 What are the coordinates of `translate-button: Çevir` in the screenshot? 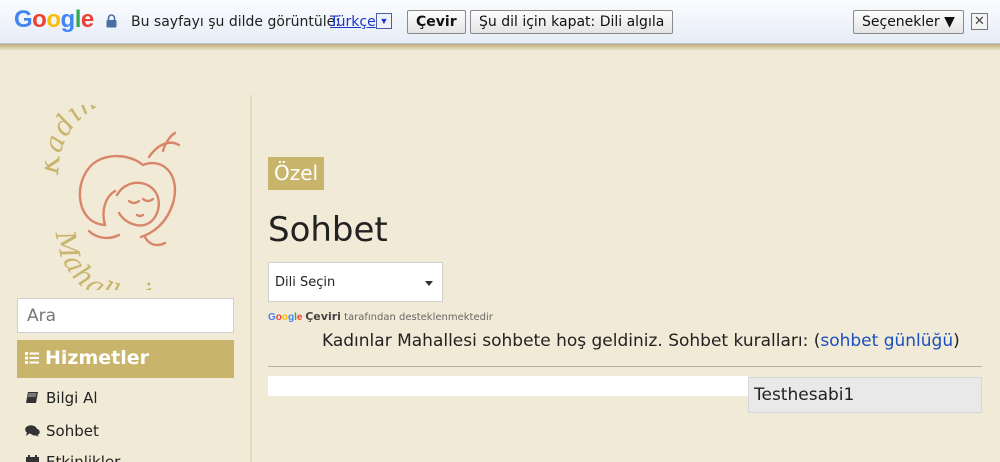 It's located at (436, 22).